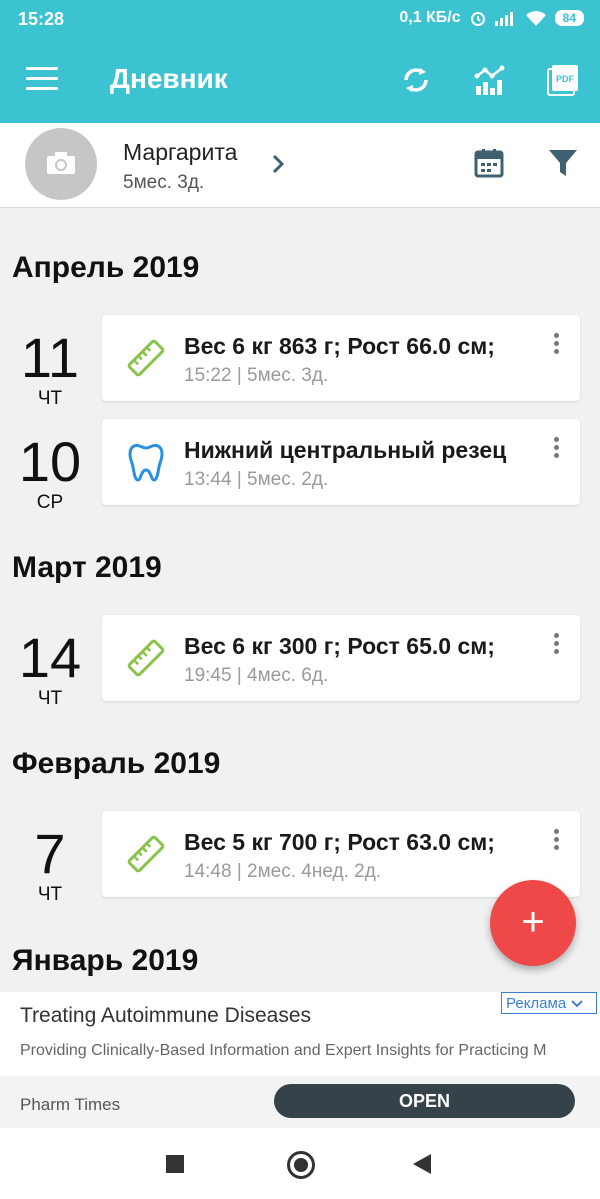 This screenshot has width=600, height=1199. I want to click on entry-day: 7, so click(50, 853).